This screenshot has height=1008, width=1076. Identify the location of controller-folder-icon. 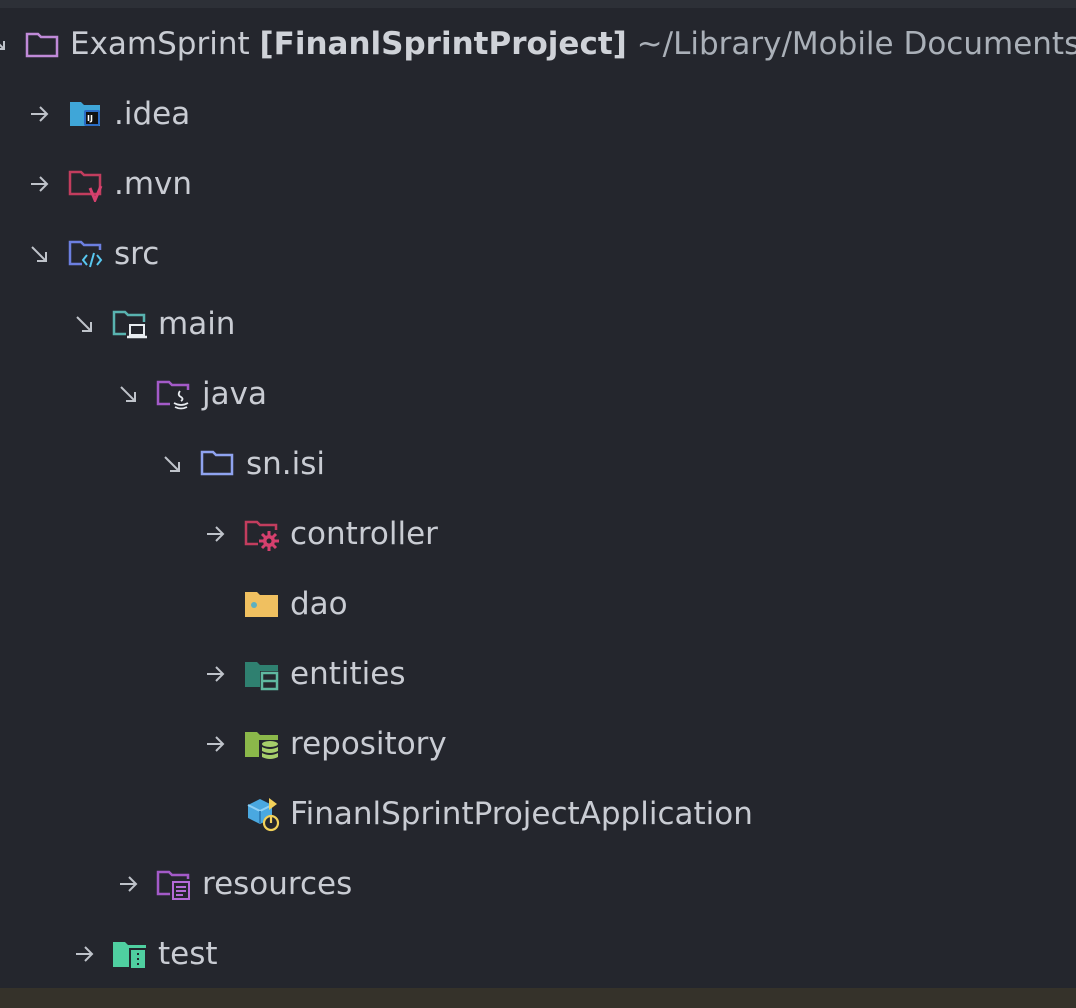
(262, 534).